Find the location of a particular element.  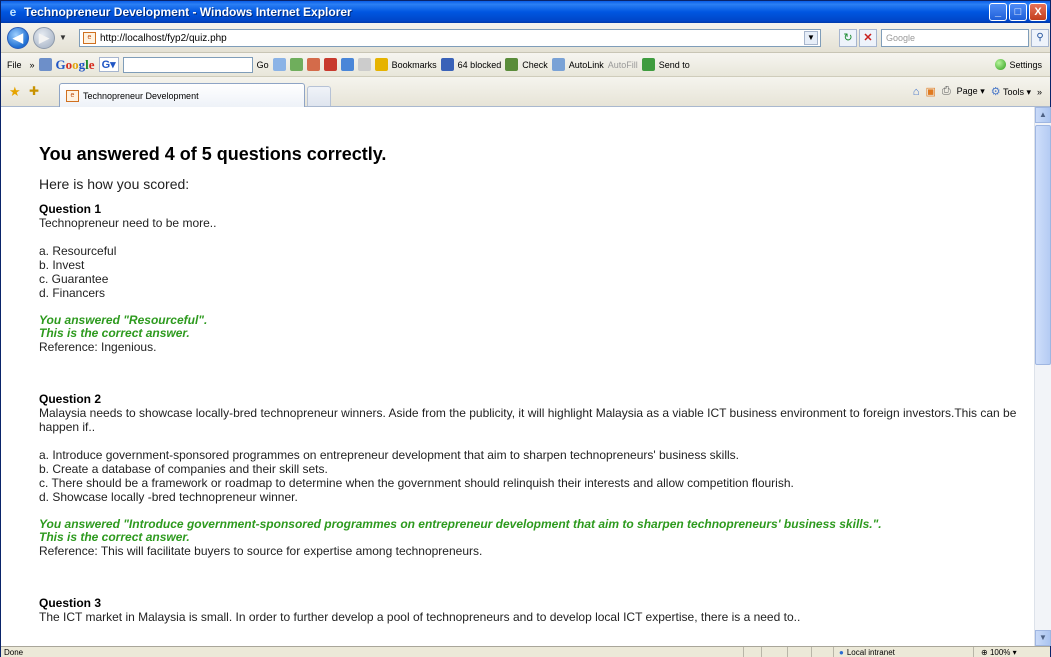

answer-option: a. Resourceful is located at coordinates (78, 251).